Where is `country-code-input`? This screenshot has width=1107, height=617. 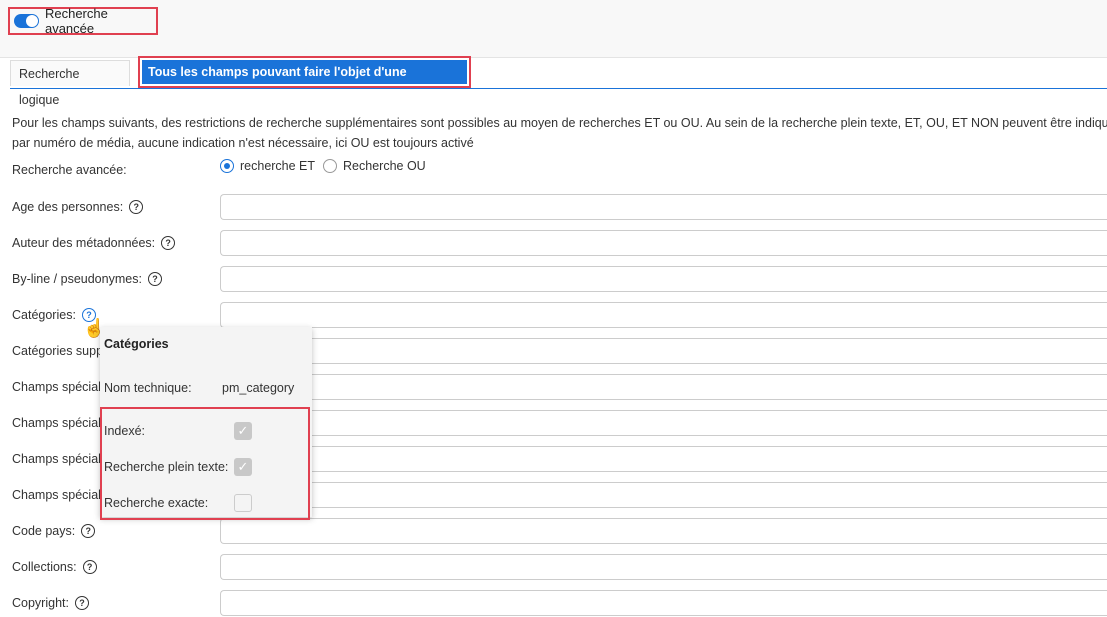 country-code-input is located at coordinates (663, 531).